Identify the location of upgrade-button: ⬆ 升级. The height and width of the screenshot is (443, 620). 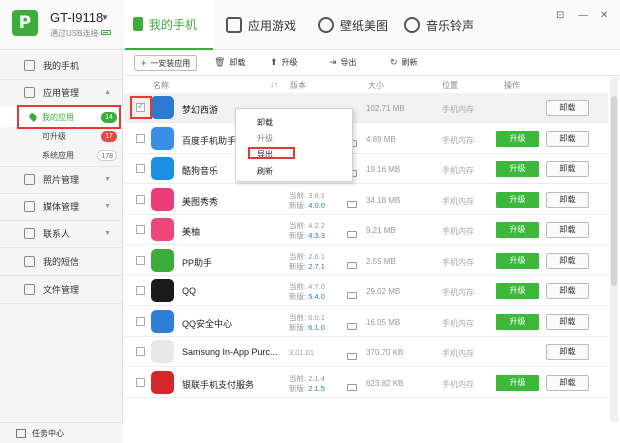
(284, 62).